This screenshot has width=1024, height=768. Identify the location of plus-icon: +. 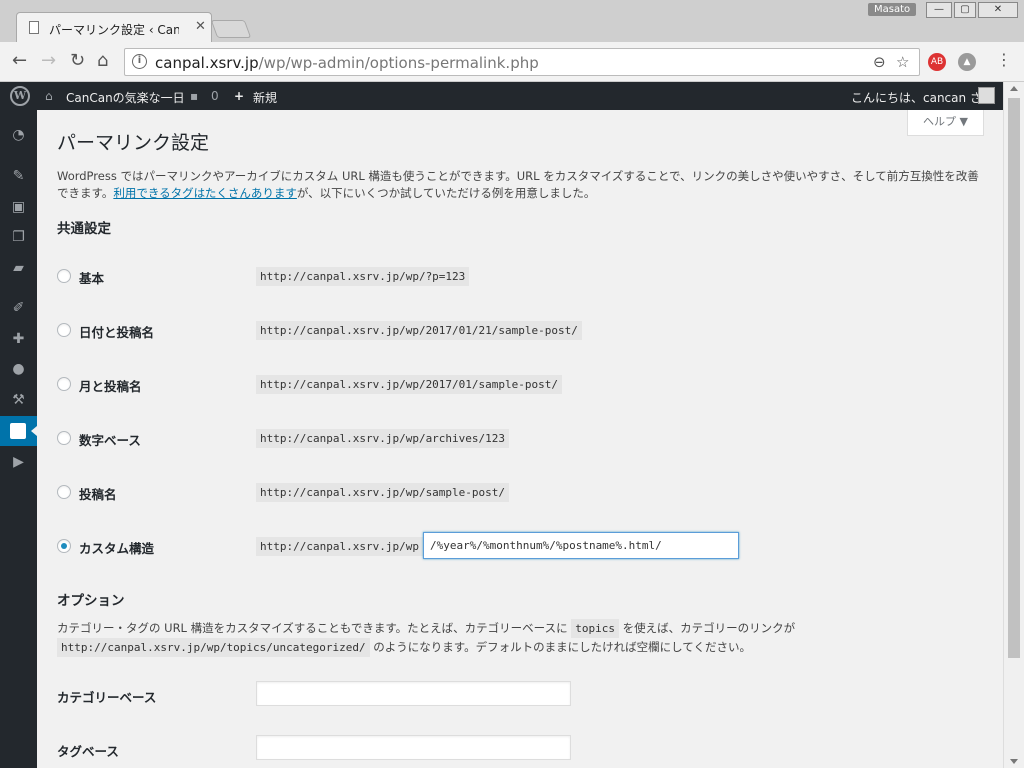
(239, 96).